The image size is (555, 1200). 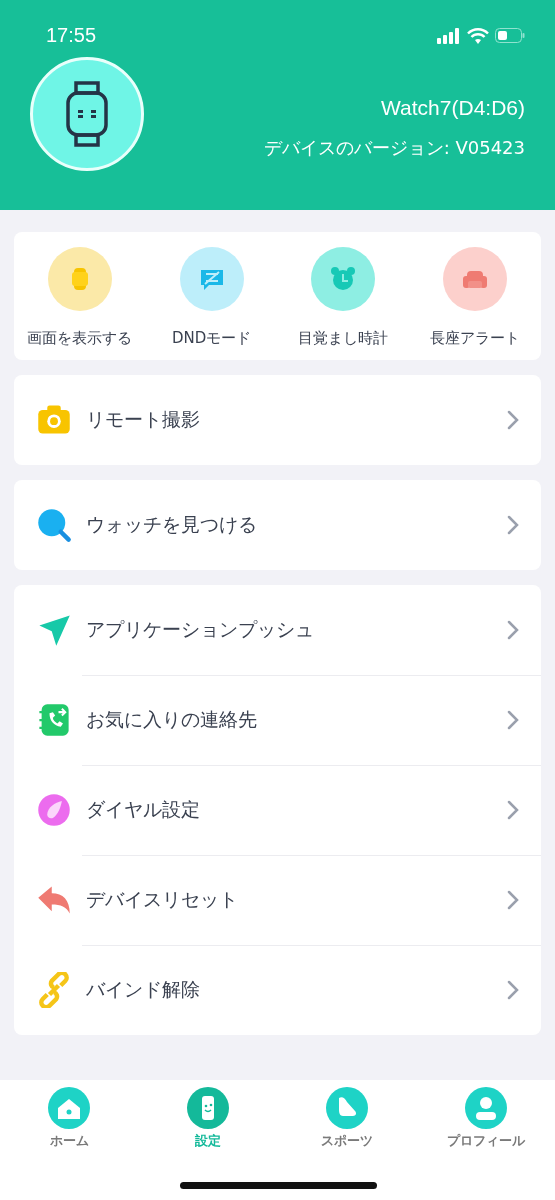 I want to click on quick-action-label: 長座アラート, so click(x=475, y=338).